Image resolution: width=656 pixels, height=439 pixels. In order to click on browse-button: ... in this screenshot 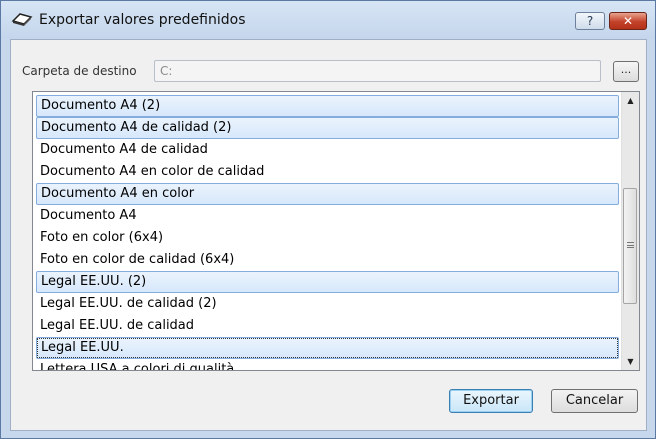, I will do `click(626, 71)`.